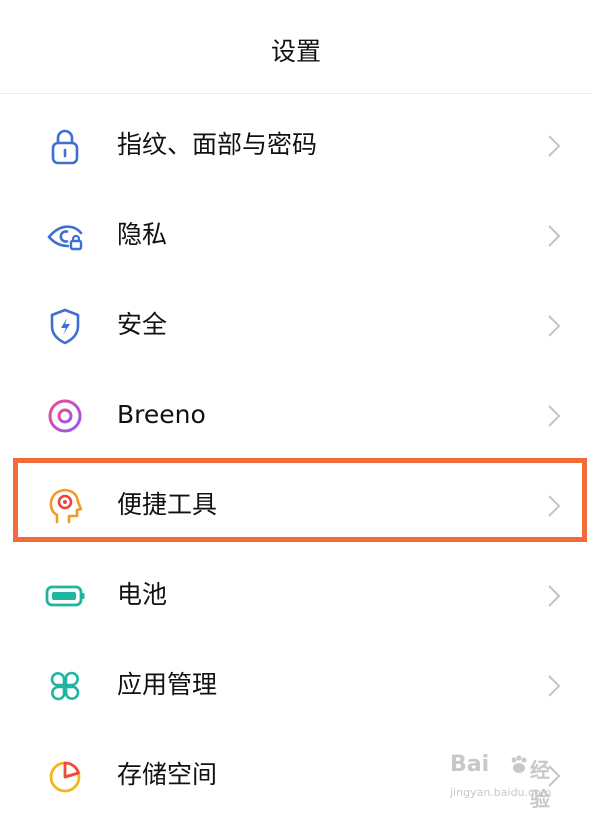  Describe the element at coordinates (167, 684) in the screenshot. I see `settings-item-label: 应用管理` at that location.